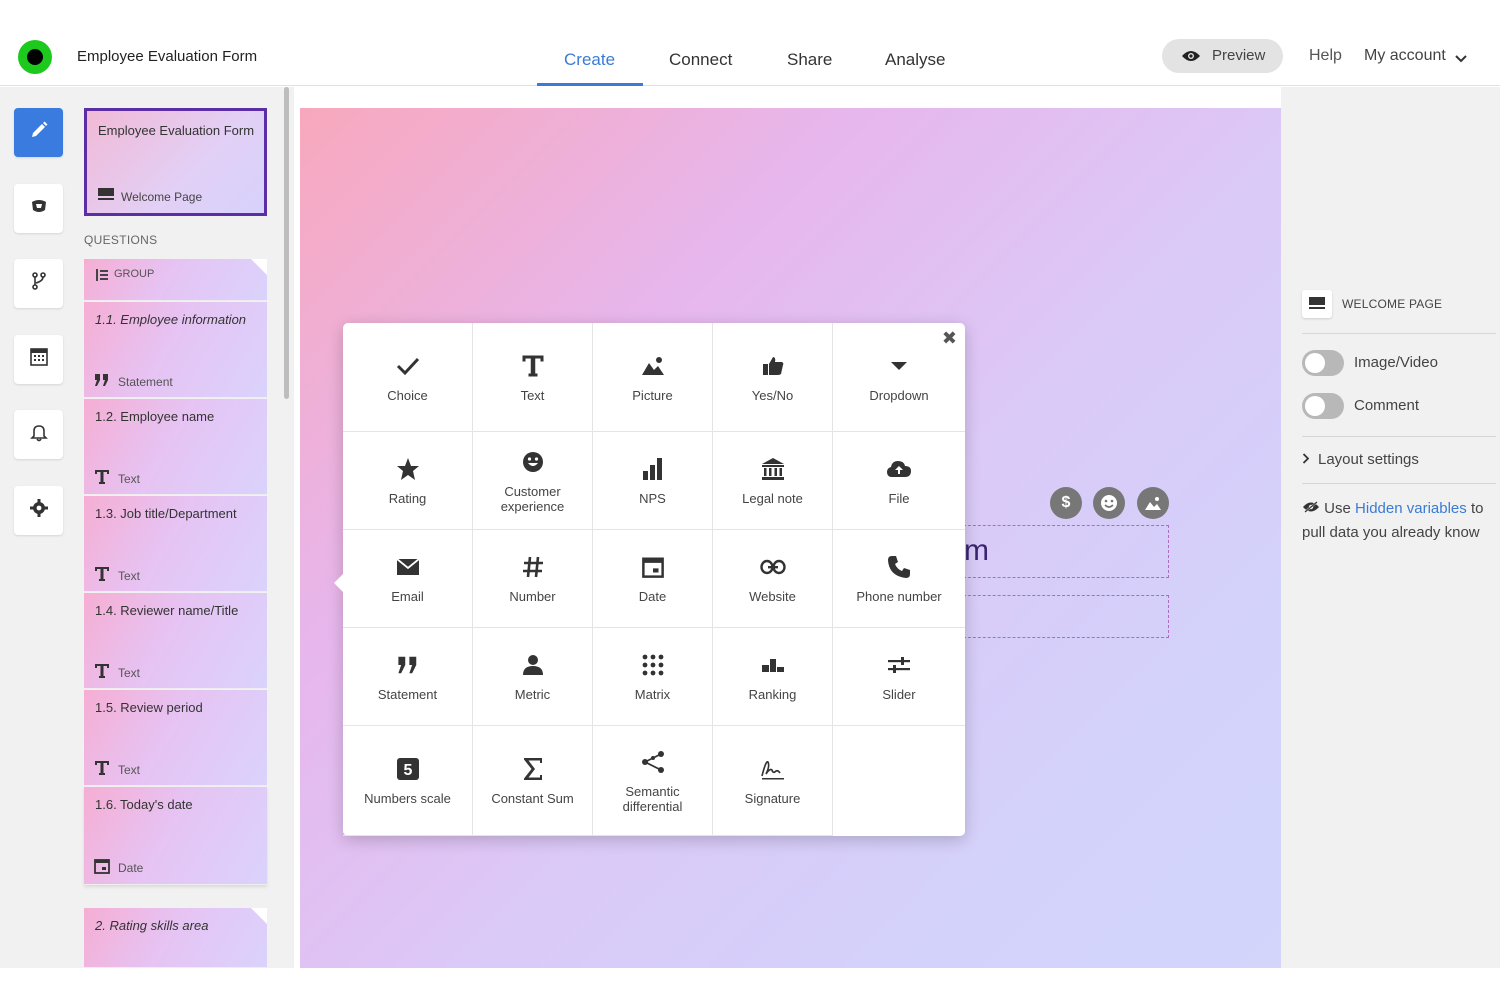 The height and width of the screenshot is (1000, 1500). I want to click on hidden-note-prefix: Use, so click(1337, 508).